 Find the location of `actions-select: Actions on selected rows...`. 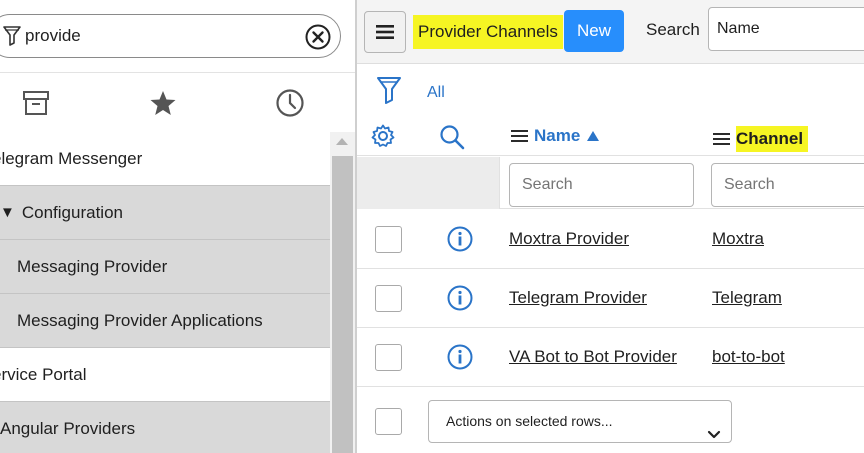

actions-select: Actions on selected rows... is located at coordinates (580, 421).